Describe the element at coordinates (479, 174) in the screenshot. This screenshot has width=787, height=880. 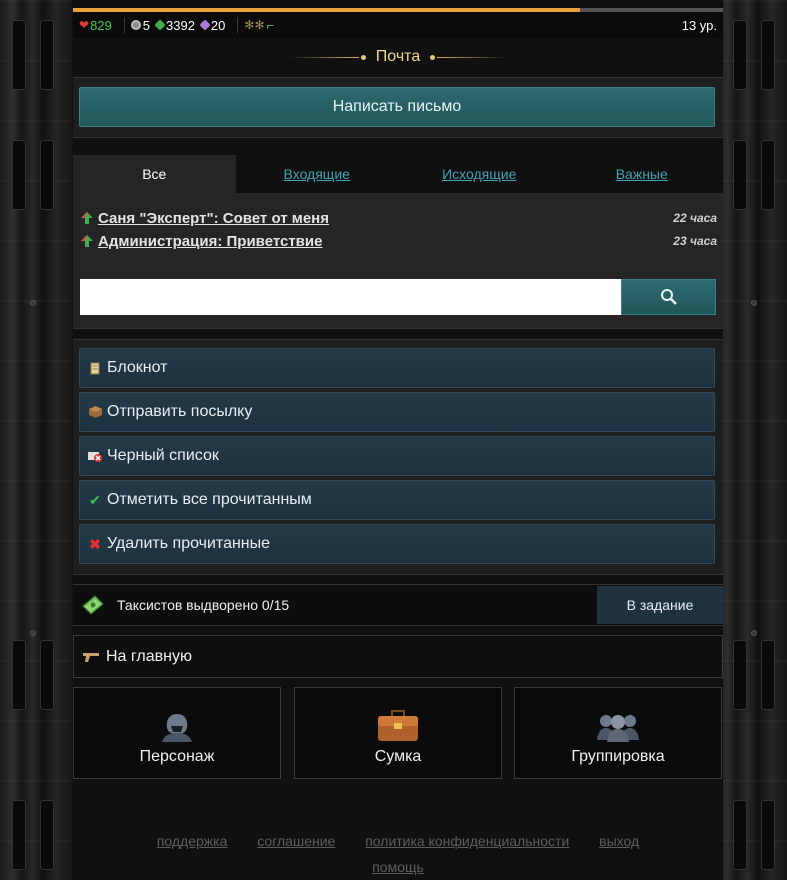
I see `tab-outbox: Исходящие` at that location.